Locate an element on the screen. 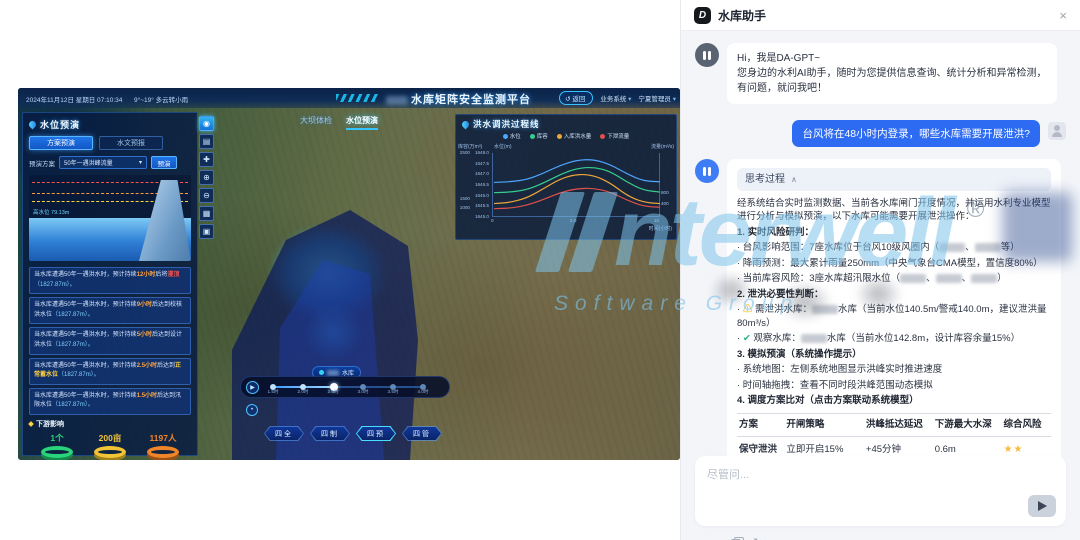  chat-input is located at coordinates (880, 478).